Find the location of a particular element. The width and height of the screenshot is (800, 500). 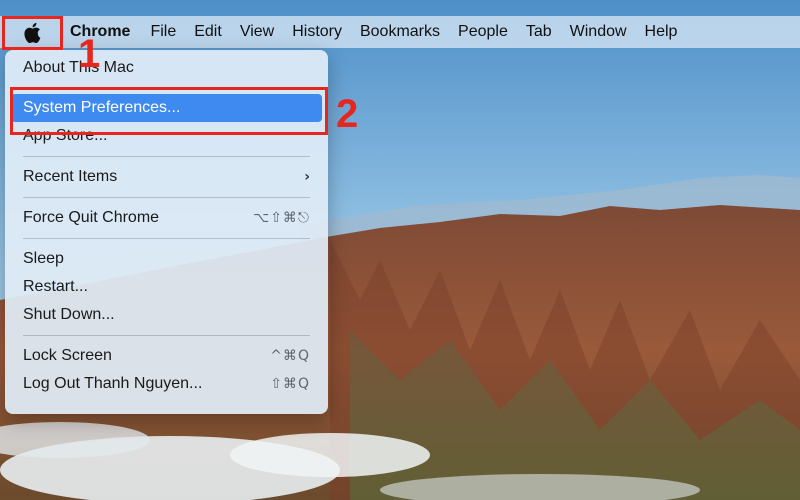

menu-item-log-out: Log Out Thanh Nguyen... ⇧⌘Q is located at coordinates (166, 384).